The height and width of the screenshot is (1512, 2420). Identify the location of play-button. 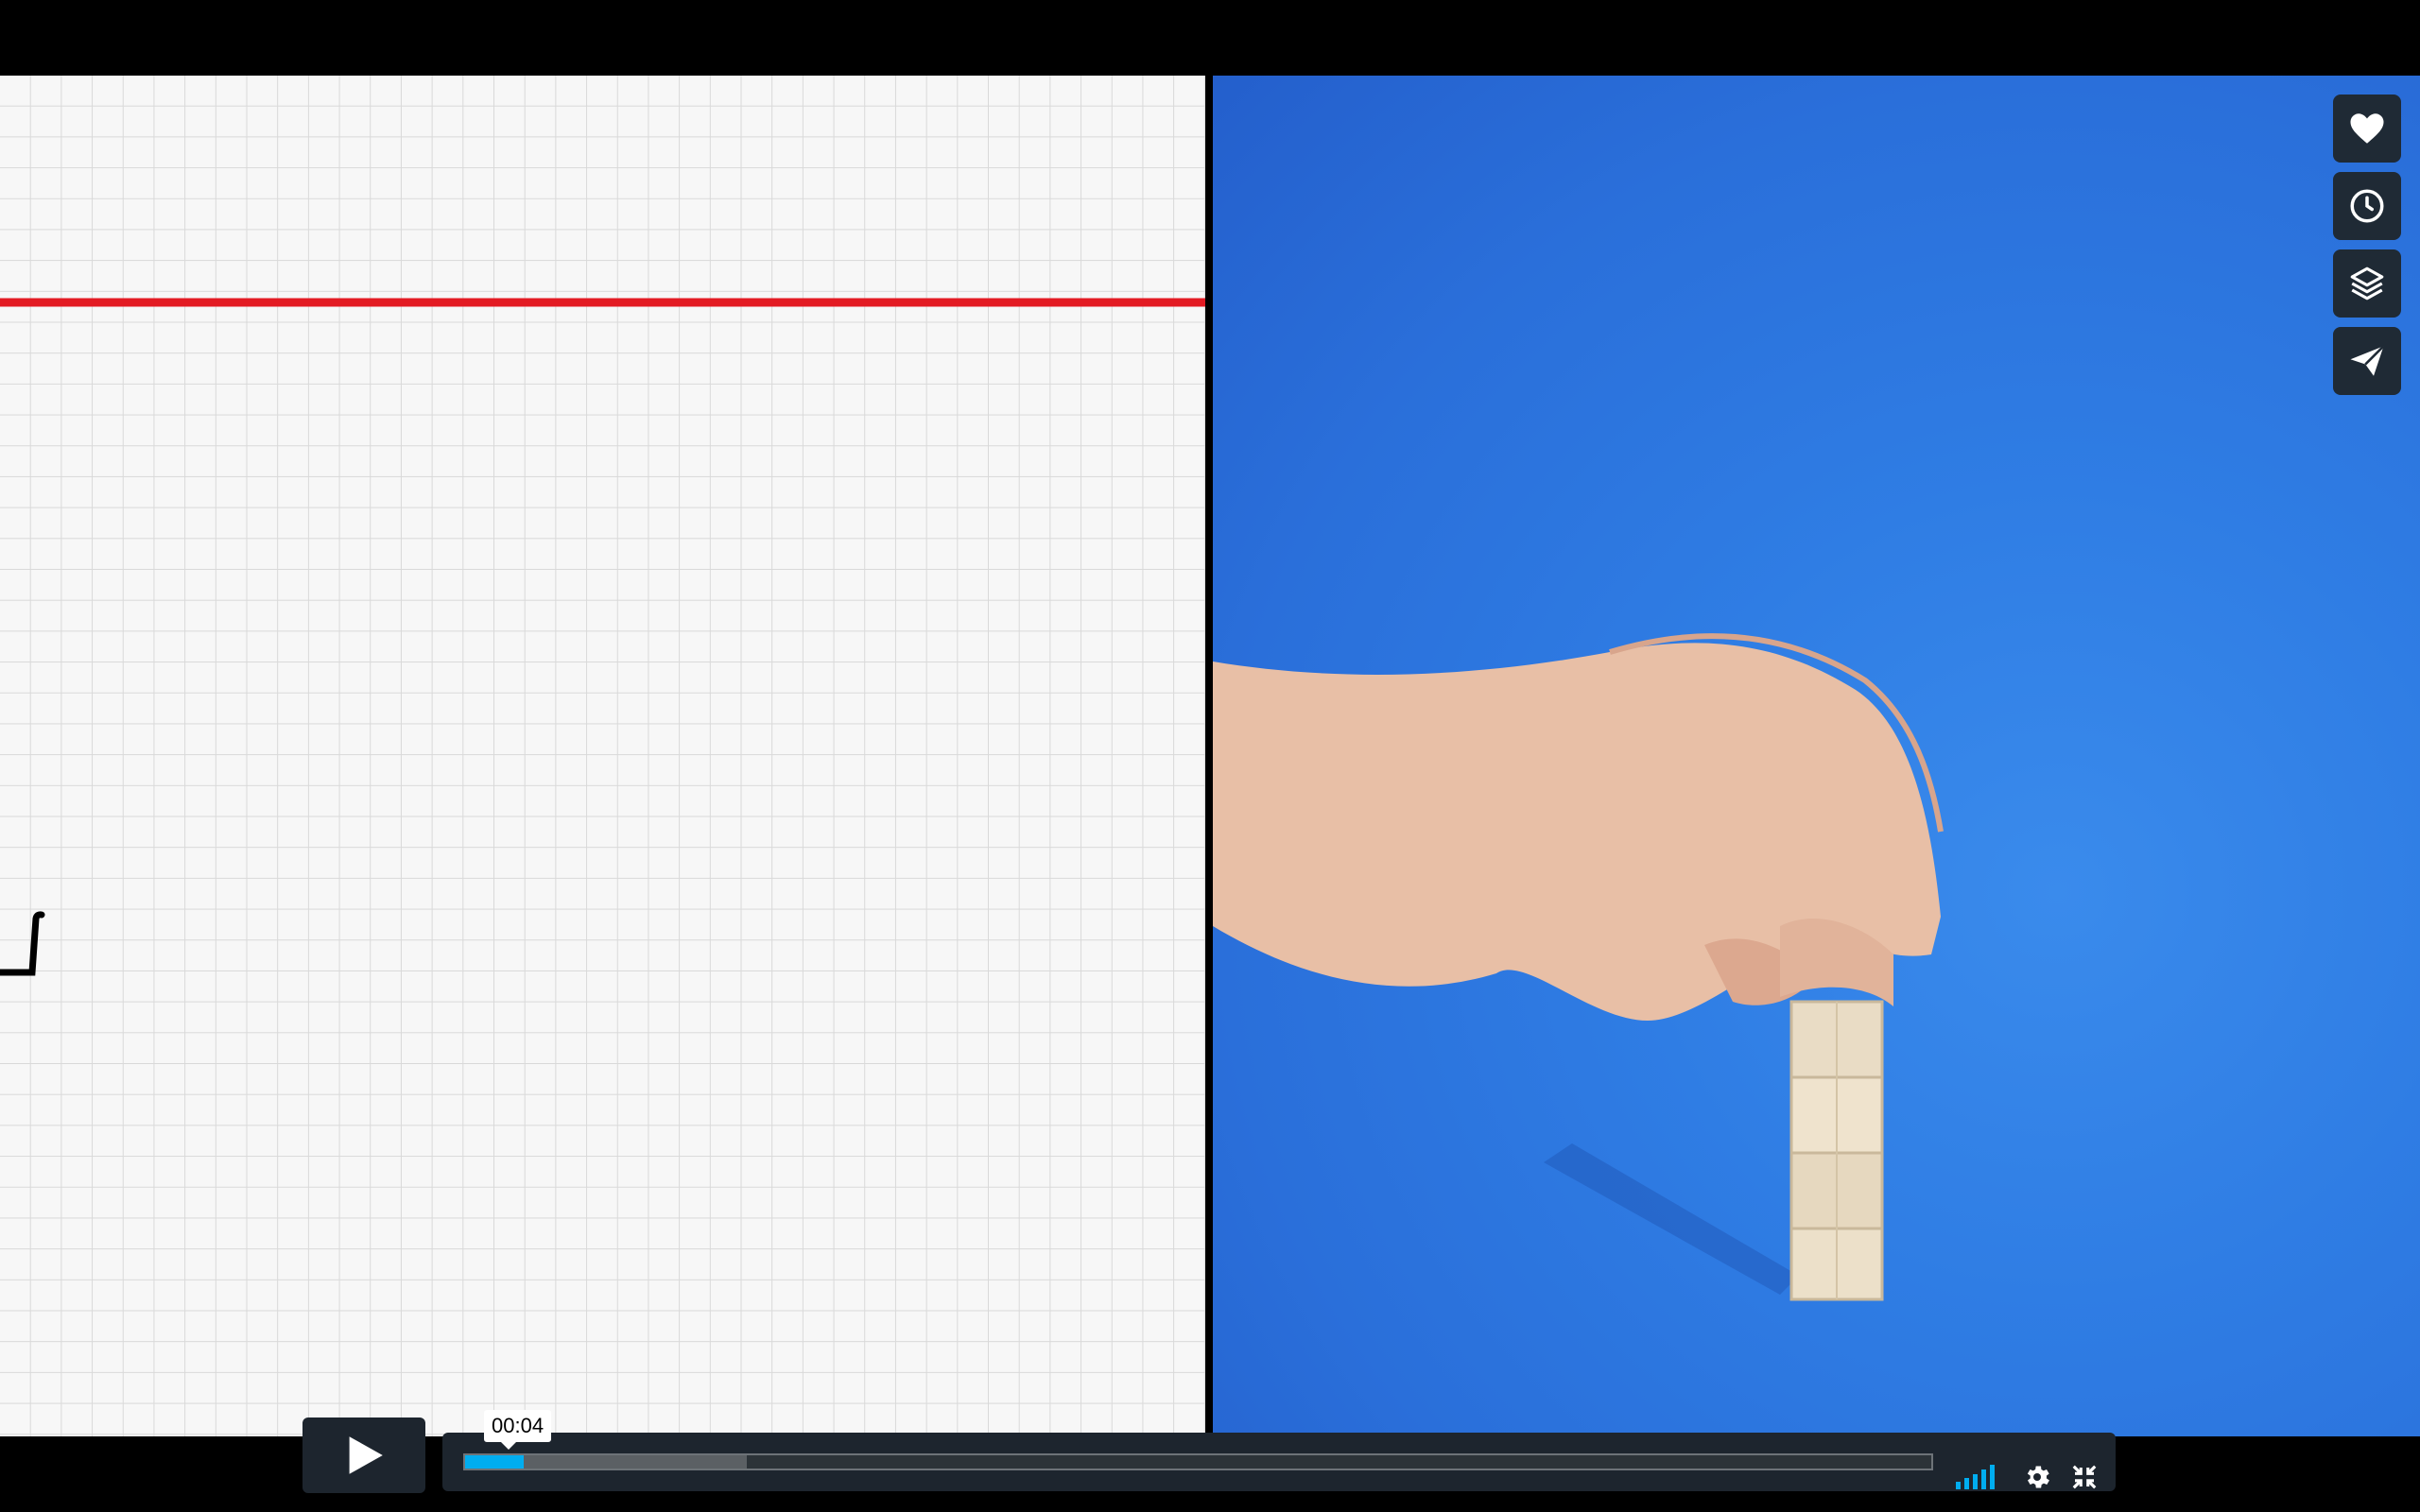
(363, 1455).